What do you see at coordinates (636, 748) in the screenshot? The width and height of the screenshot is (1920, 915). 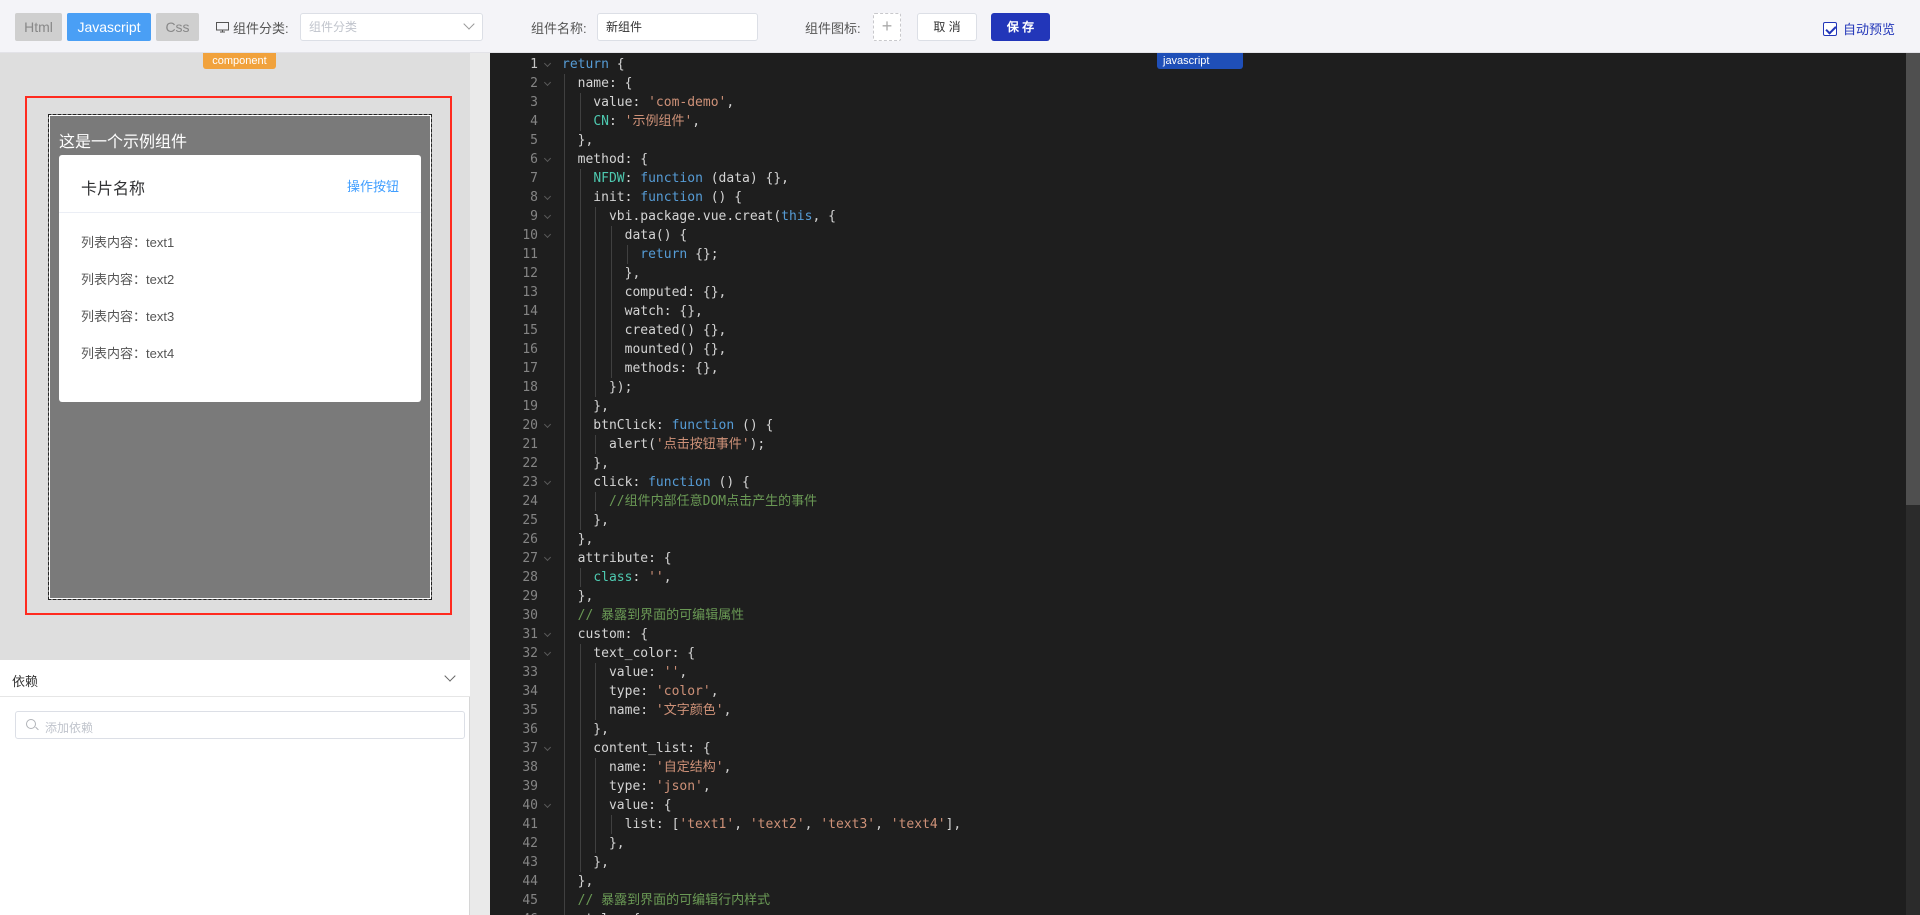 I see `code-text: content_list: {` at bounding box center [636, 748].